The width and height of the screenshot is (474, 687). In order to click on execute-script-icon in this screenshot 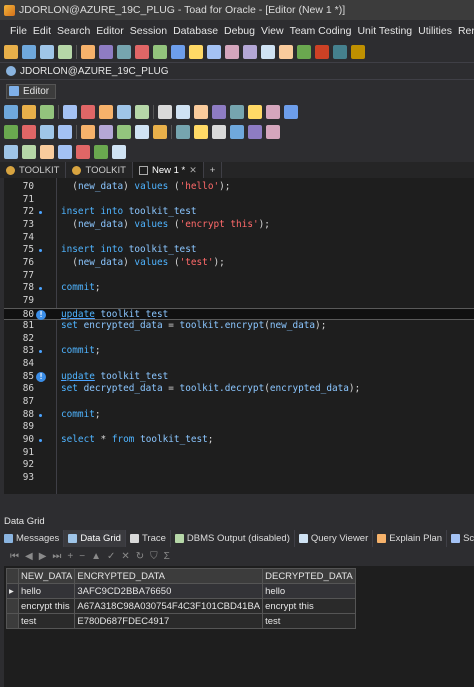, I will do `click(29, 112)`.